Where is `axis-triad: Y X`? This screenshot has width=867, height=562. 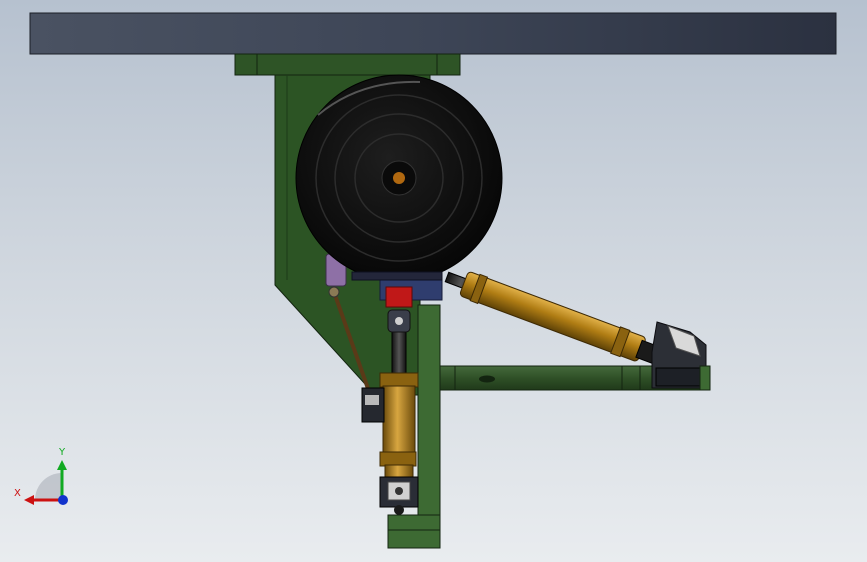
axis-triad: Y X is located at coordinates (41, 476).